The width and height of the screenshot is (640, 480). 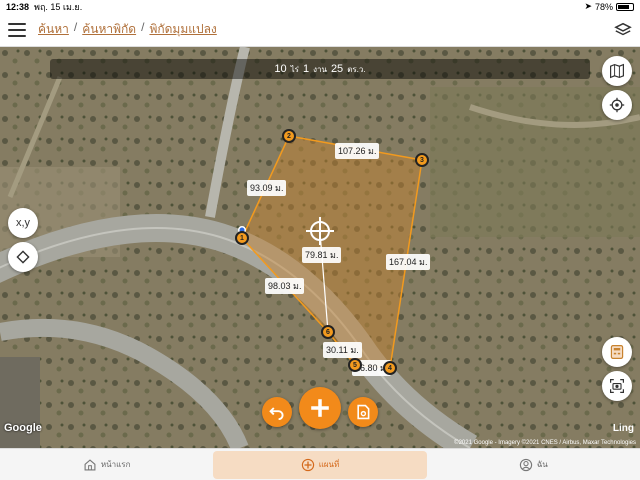 I want to click on tab-me-label: ฉัน, so click(x=542, y=464).